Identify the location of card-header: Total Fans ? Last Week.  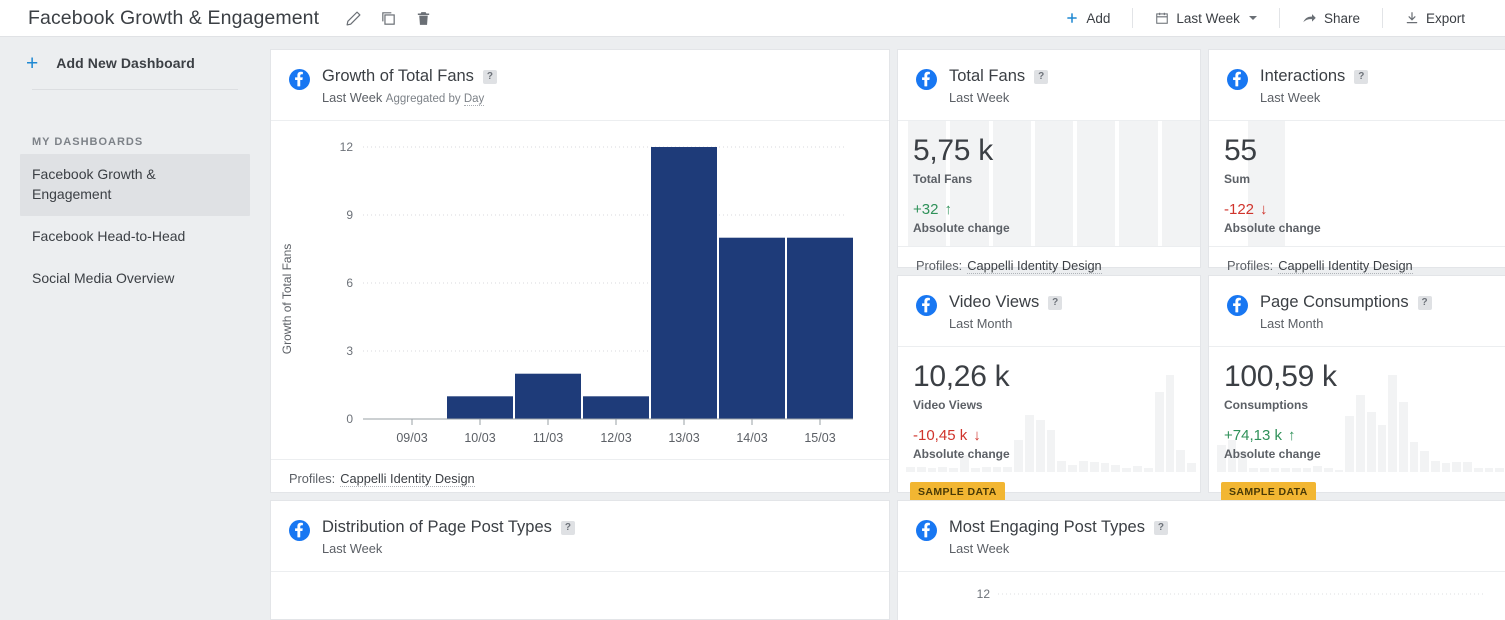
(1049, 85).